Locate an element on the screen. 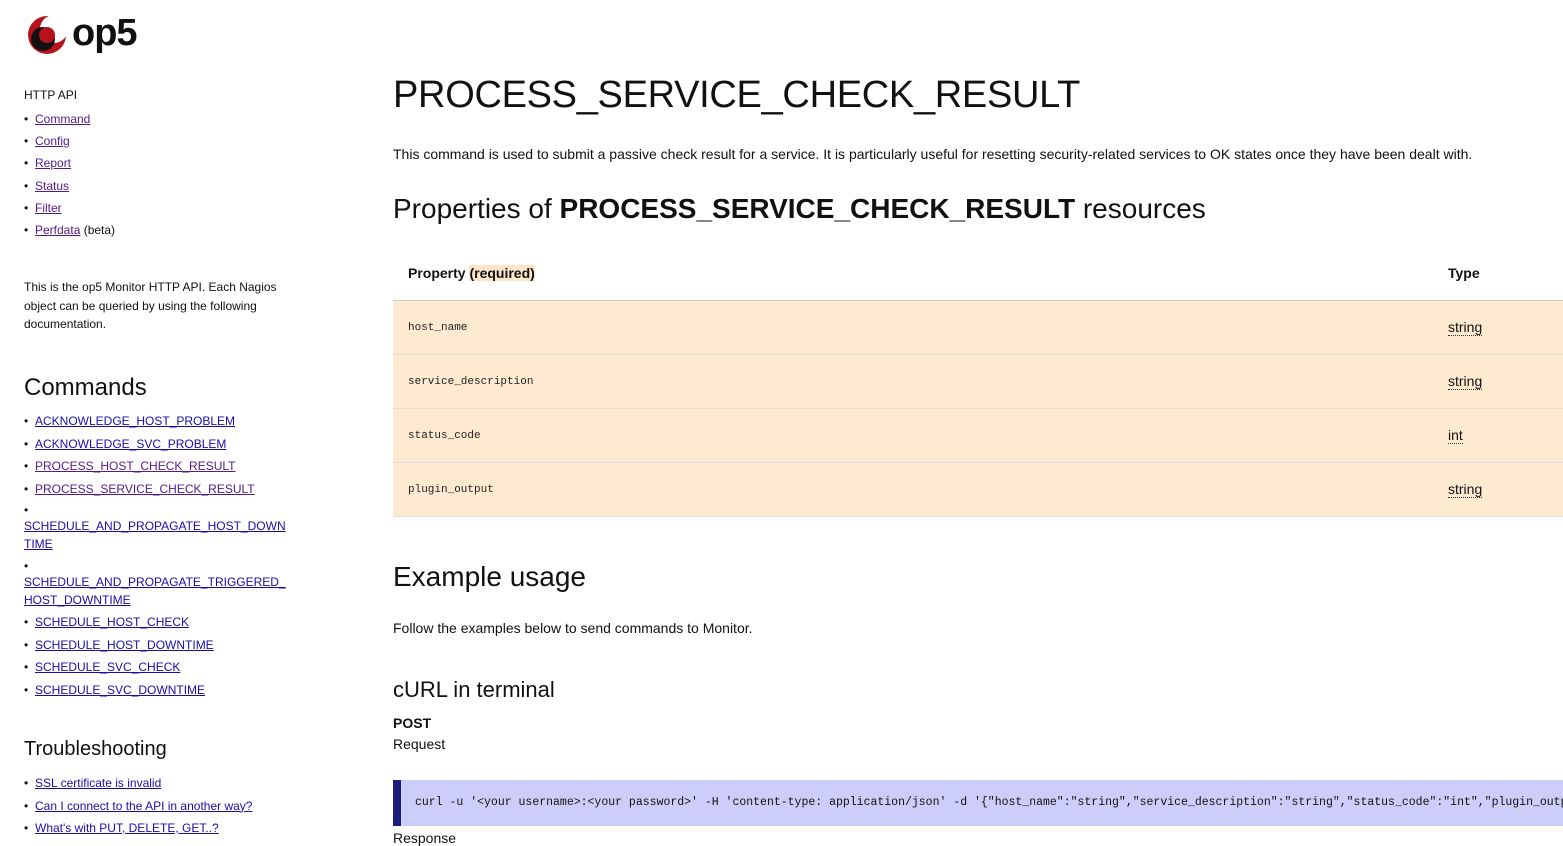 The width and height of the screenshot is (1563, 846). list-item: SCHEDULE_AND_PROPAGATE_HOST_DOWNTIME is located at coordinates (155, 528).